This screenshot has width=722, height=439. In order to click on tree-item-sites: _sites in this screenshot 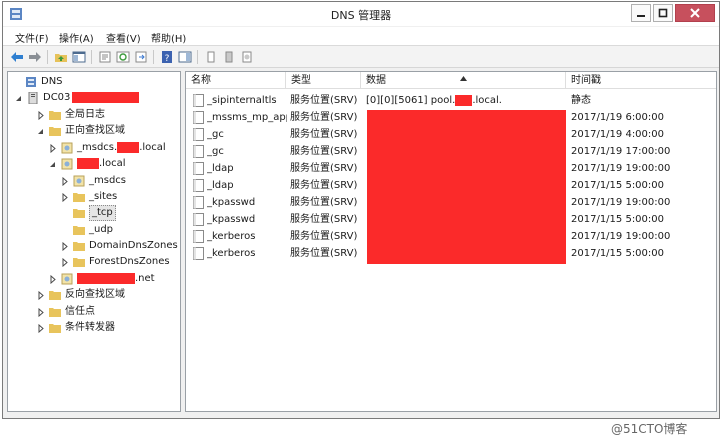, I will do `click(88, 197)`.